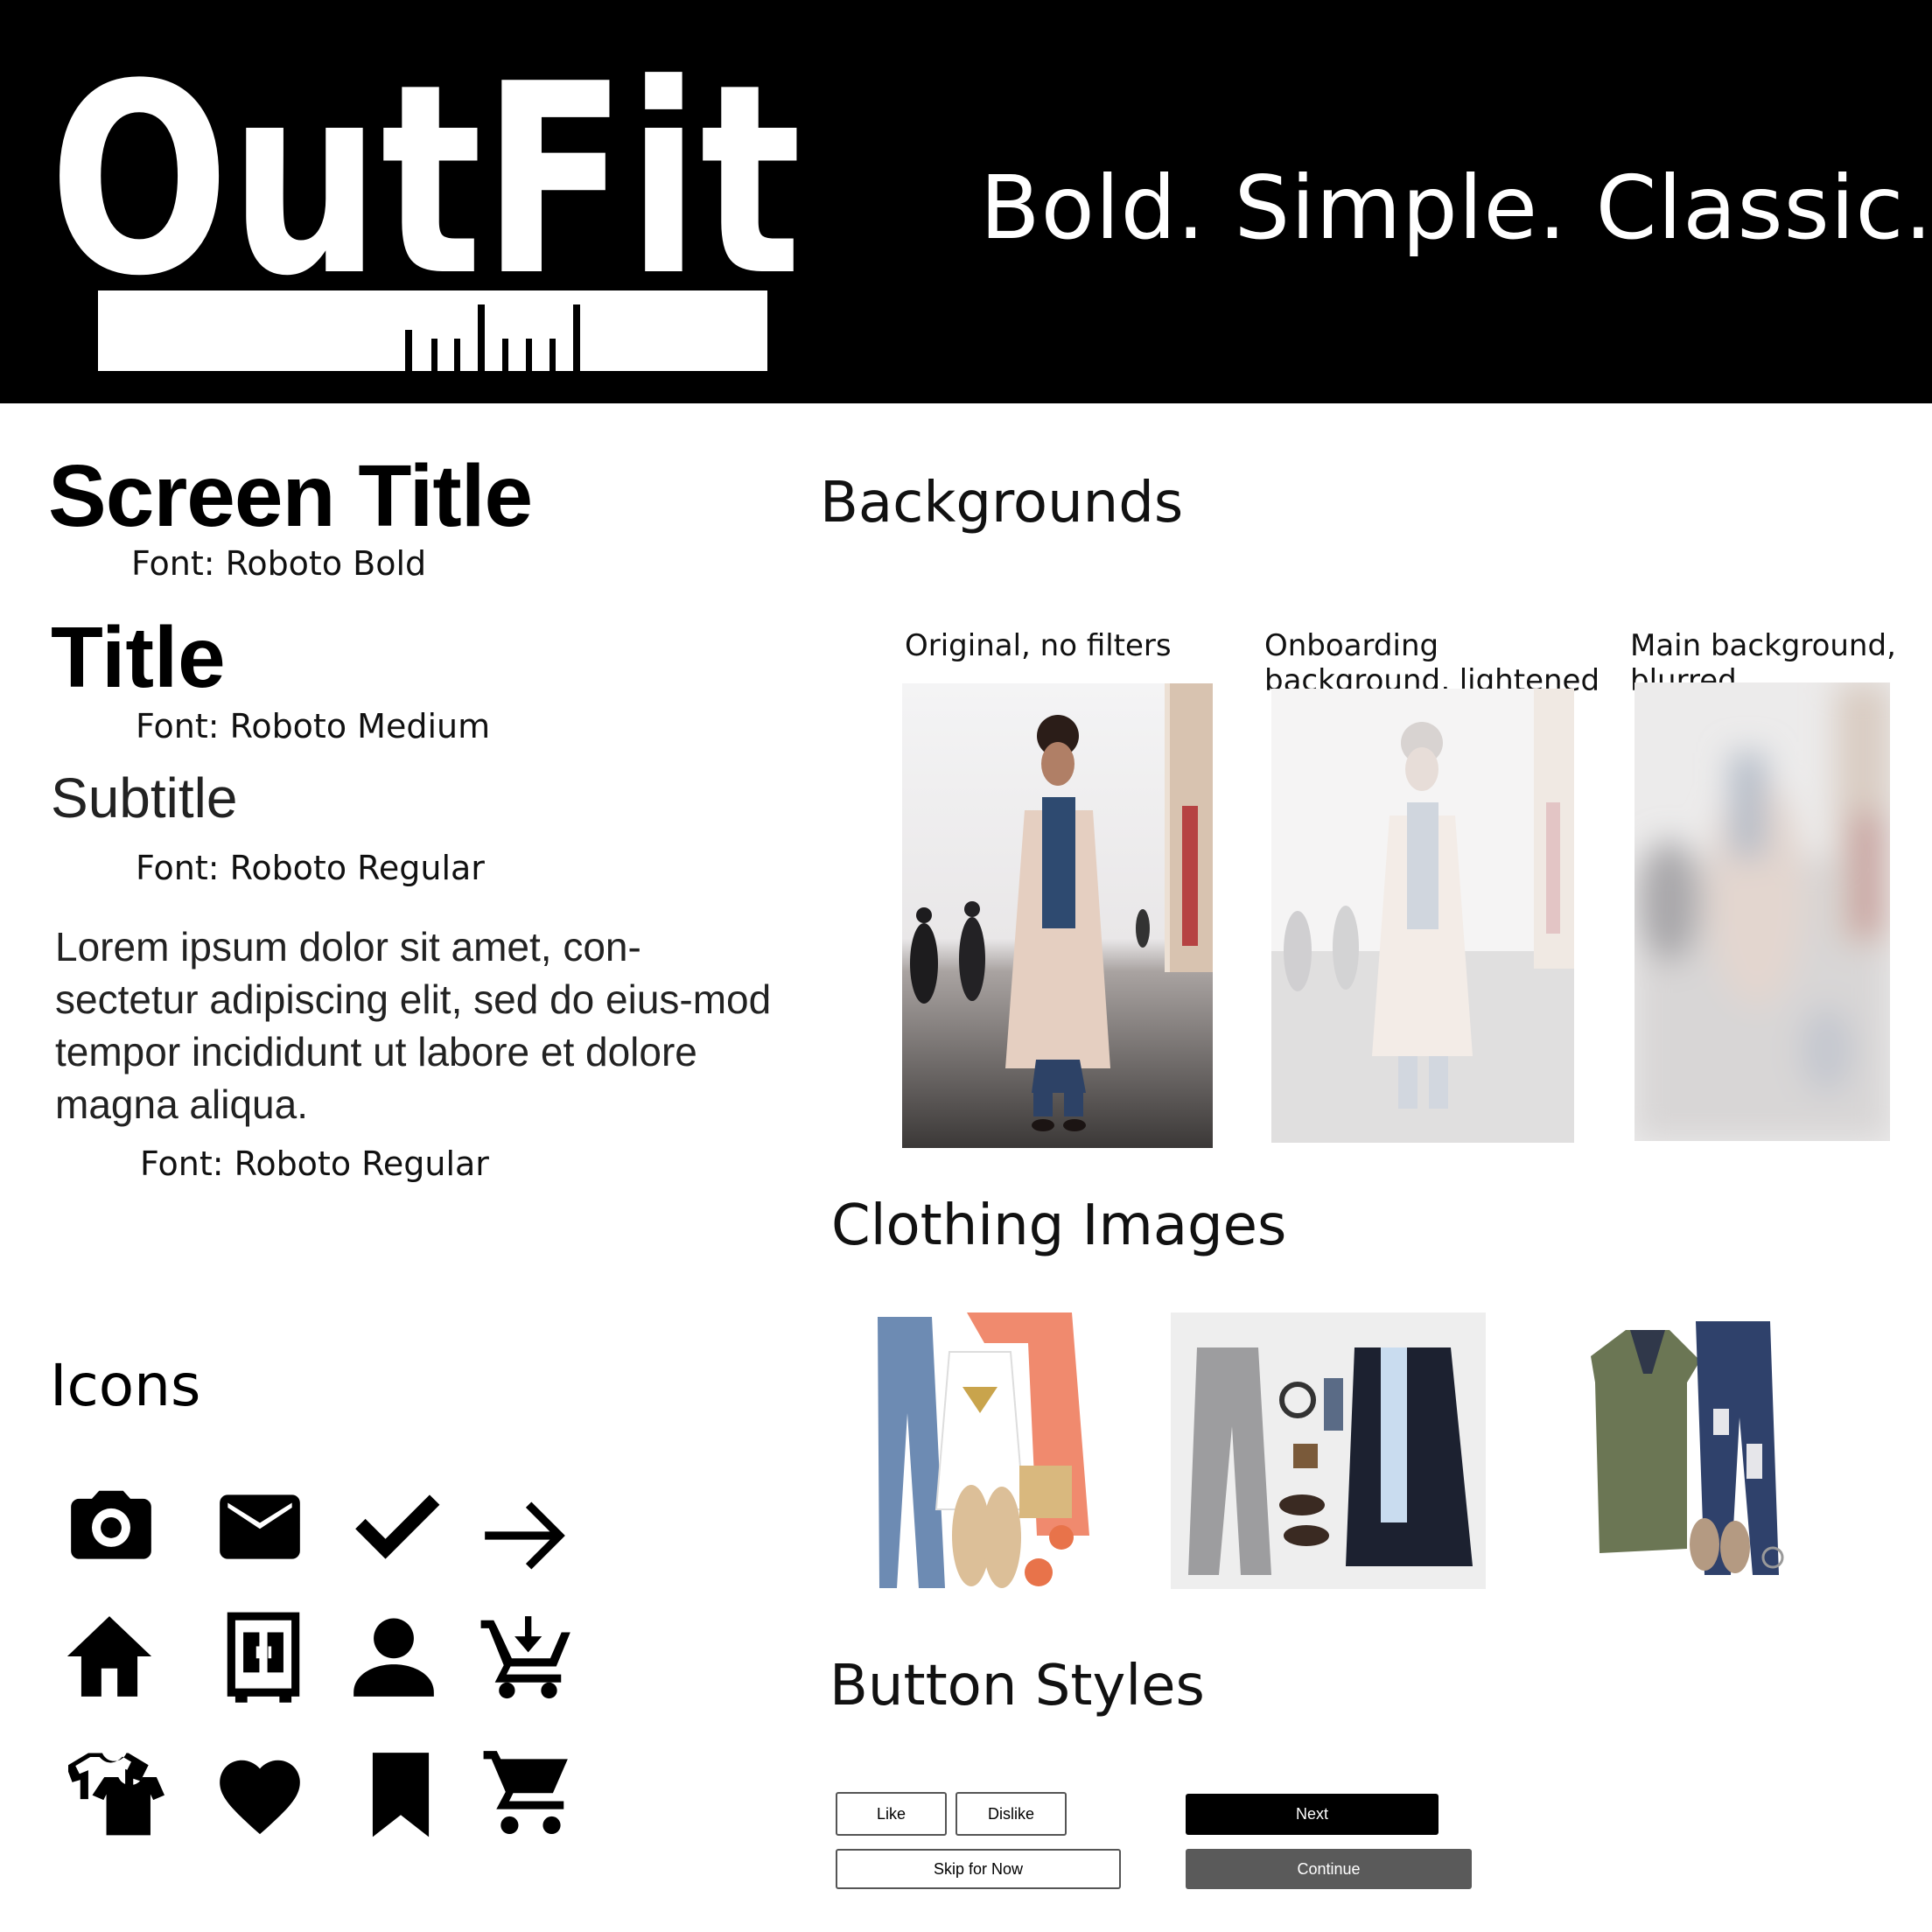 The width and height of the screenshot is (1932, 1932). Describe the element at coordinates (260, 1796) in the screenshot. I see `heart-icon` at that location.